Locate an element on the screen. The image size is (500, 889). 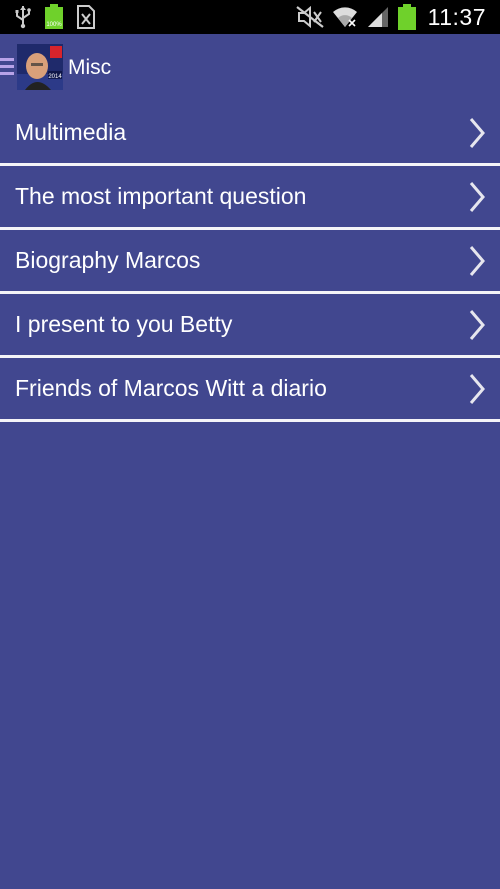
list-item-most-important-question: The most important question is located at coordinates (250, 198).